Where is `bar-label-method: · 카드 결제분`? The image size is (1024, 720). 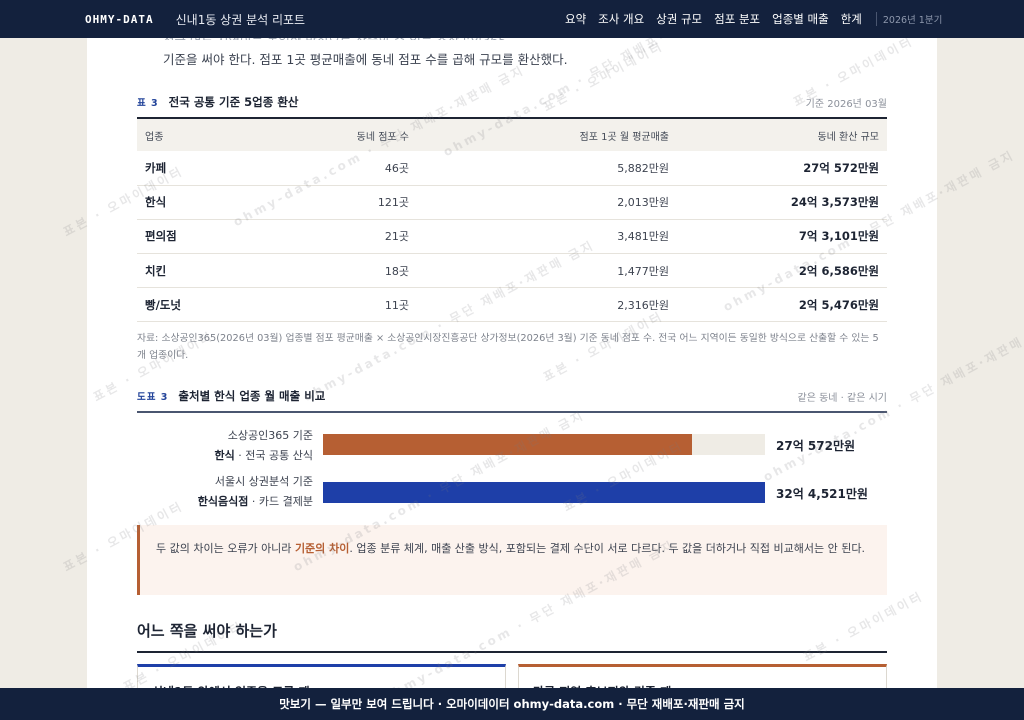 bar-label-method: · 카드 결제분 is located at coordinates (280, 501).